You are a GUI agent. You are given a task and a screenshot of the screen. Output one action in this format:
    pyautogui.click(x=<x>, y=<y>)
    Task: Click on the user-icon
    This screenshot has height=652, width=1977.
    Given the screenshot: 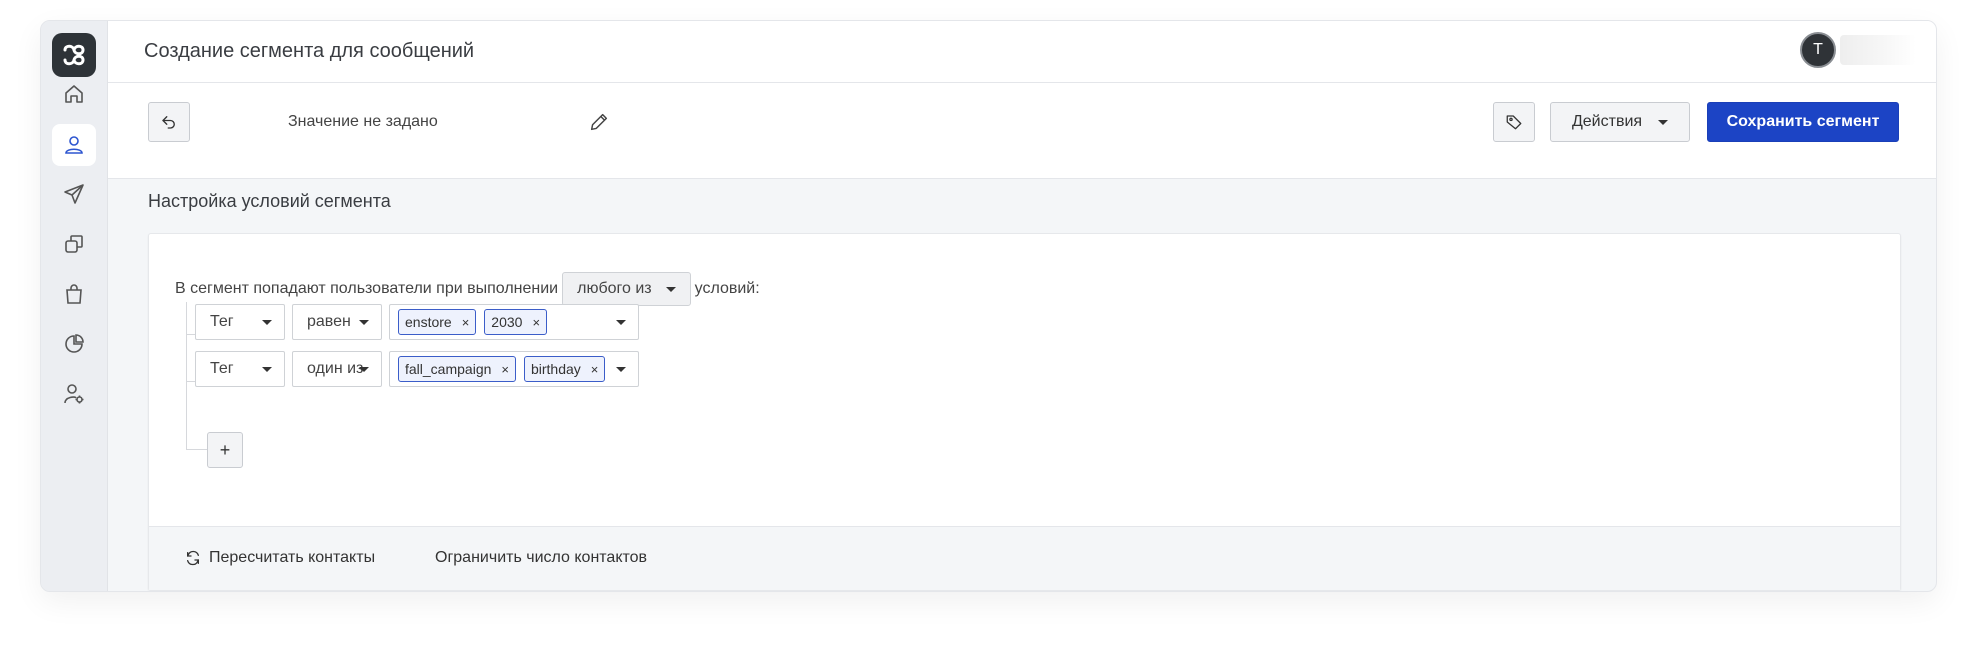 What is the action you would take?
    pyautogui.click(x=74, y=145)
    